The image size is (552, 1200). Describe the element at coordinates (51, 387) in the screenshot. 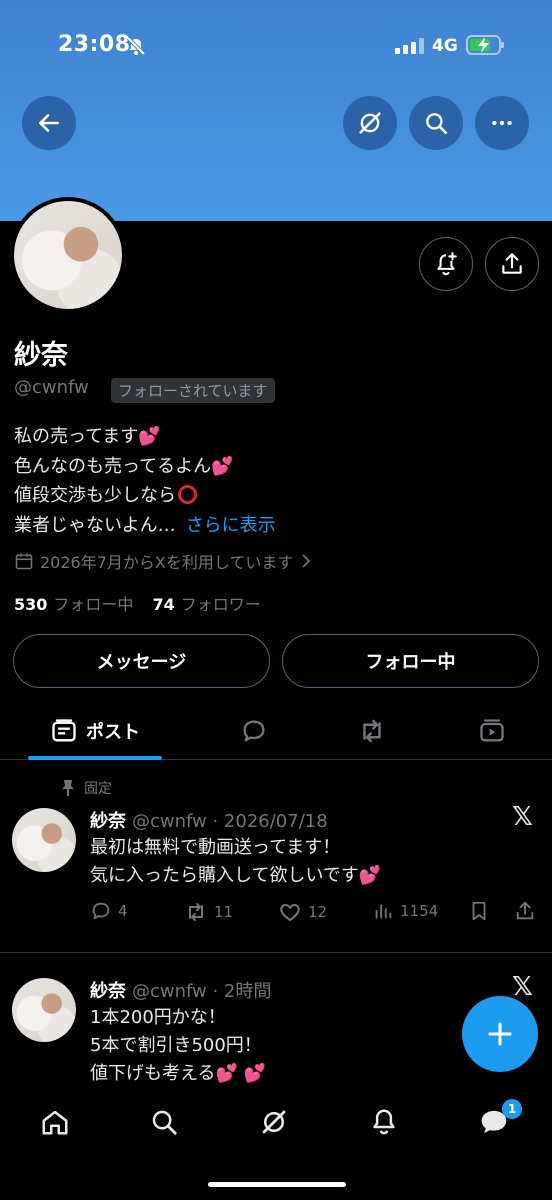

I see `profile-handle: @cwnfw` at that location.